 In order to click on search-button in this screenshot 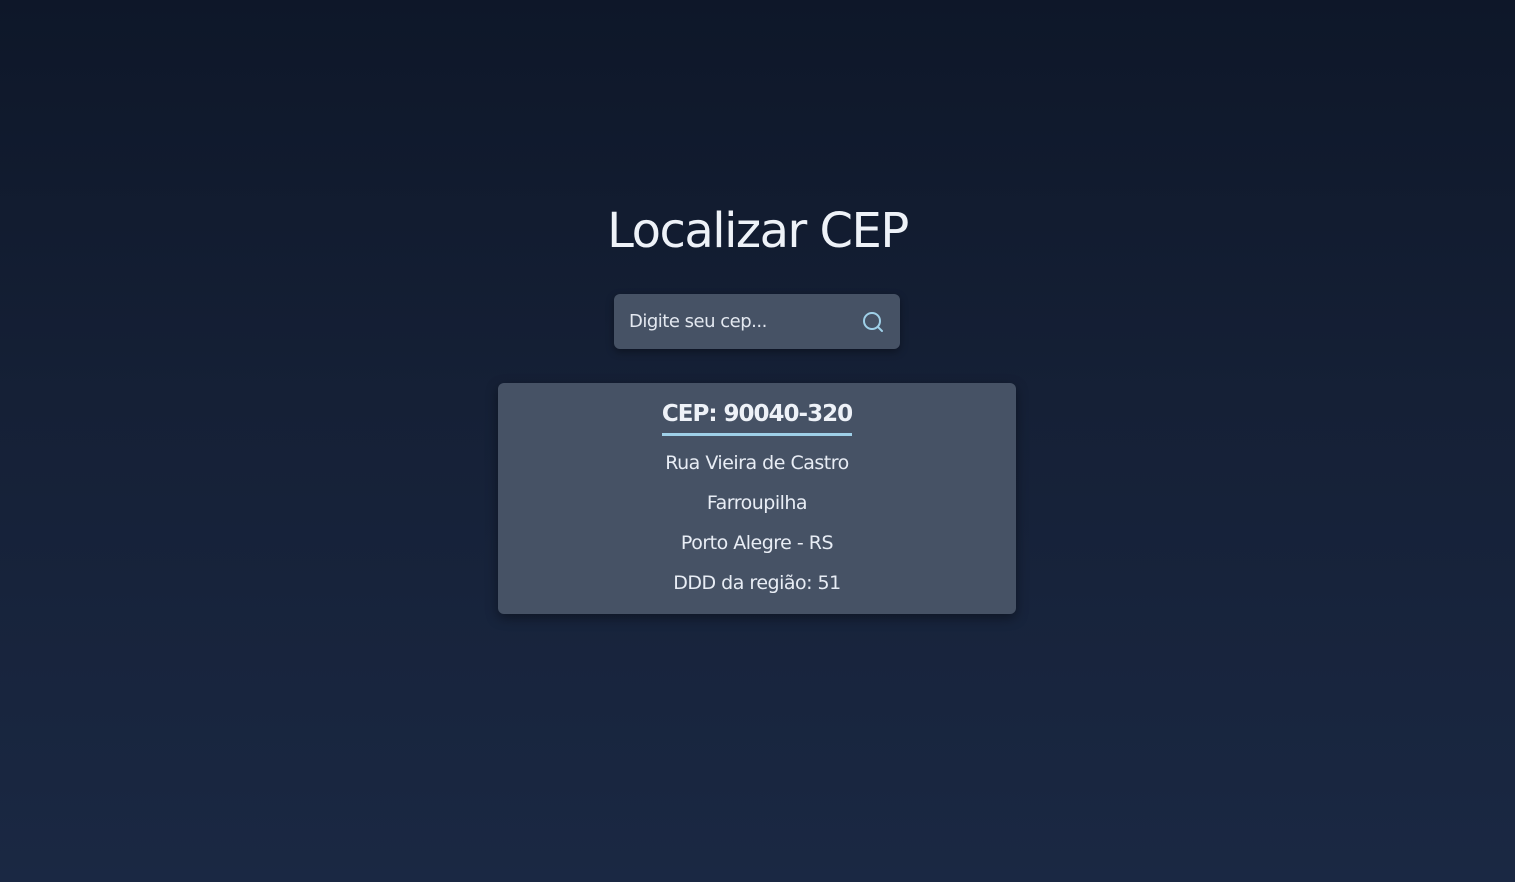, I will do `click(873, 322)`.